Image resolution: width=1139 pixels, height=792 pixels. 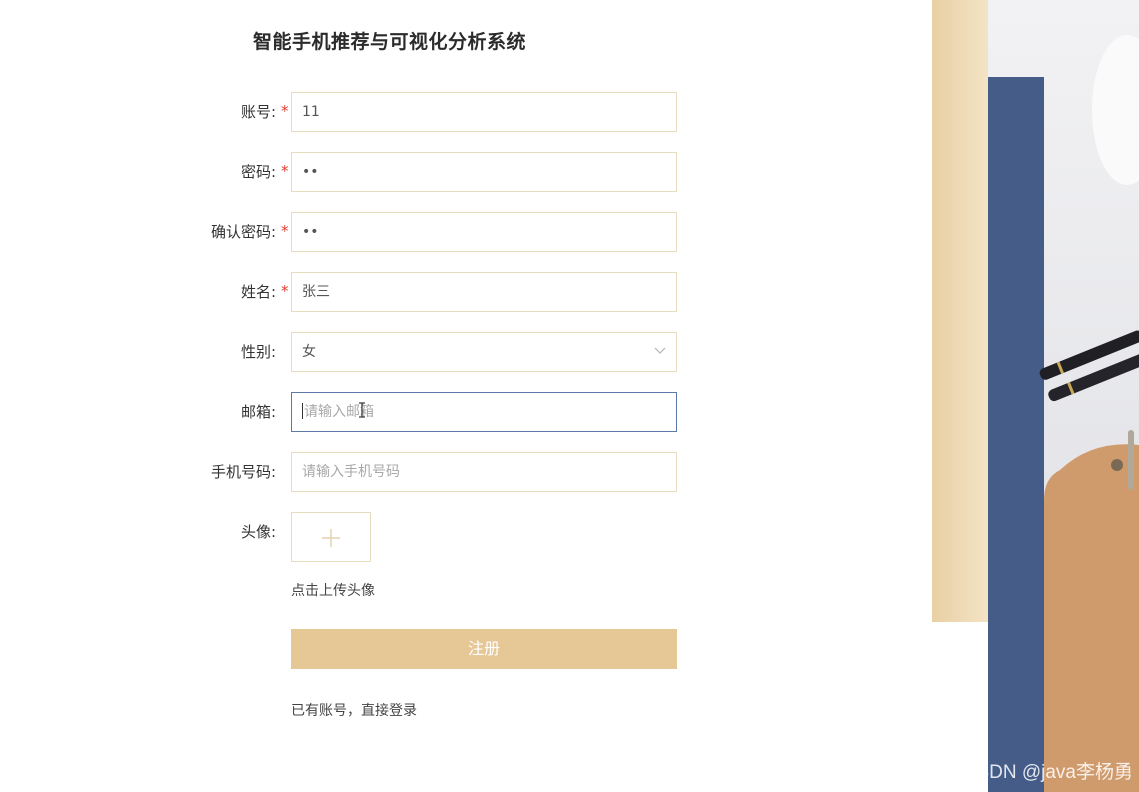 I want to click on gender-label: 性别:, so click(x=258, y=352).